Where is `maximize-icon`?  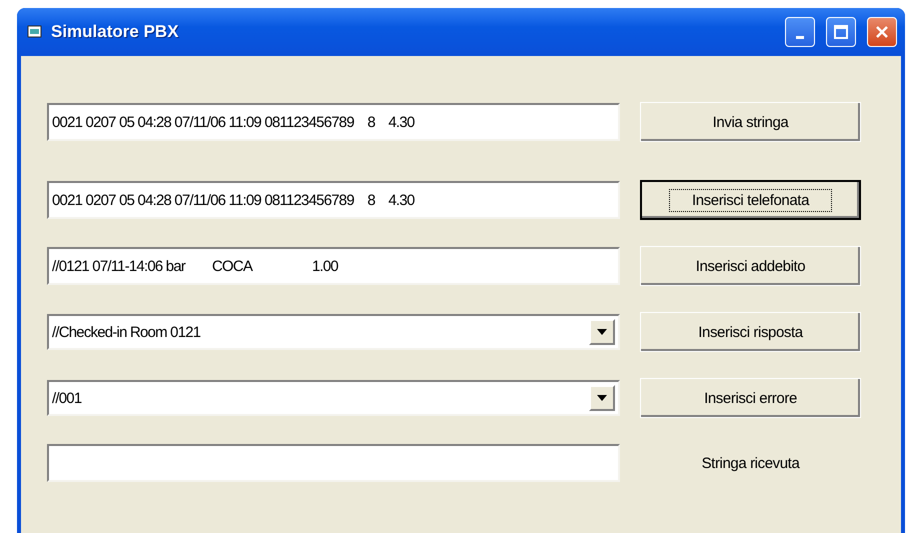
maximize-icon is located at coordinates (841, 32).